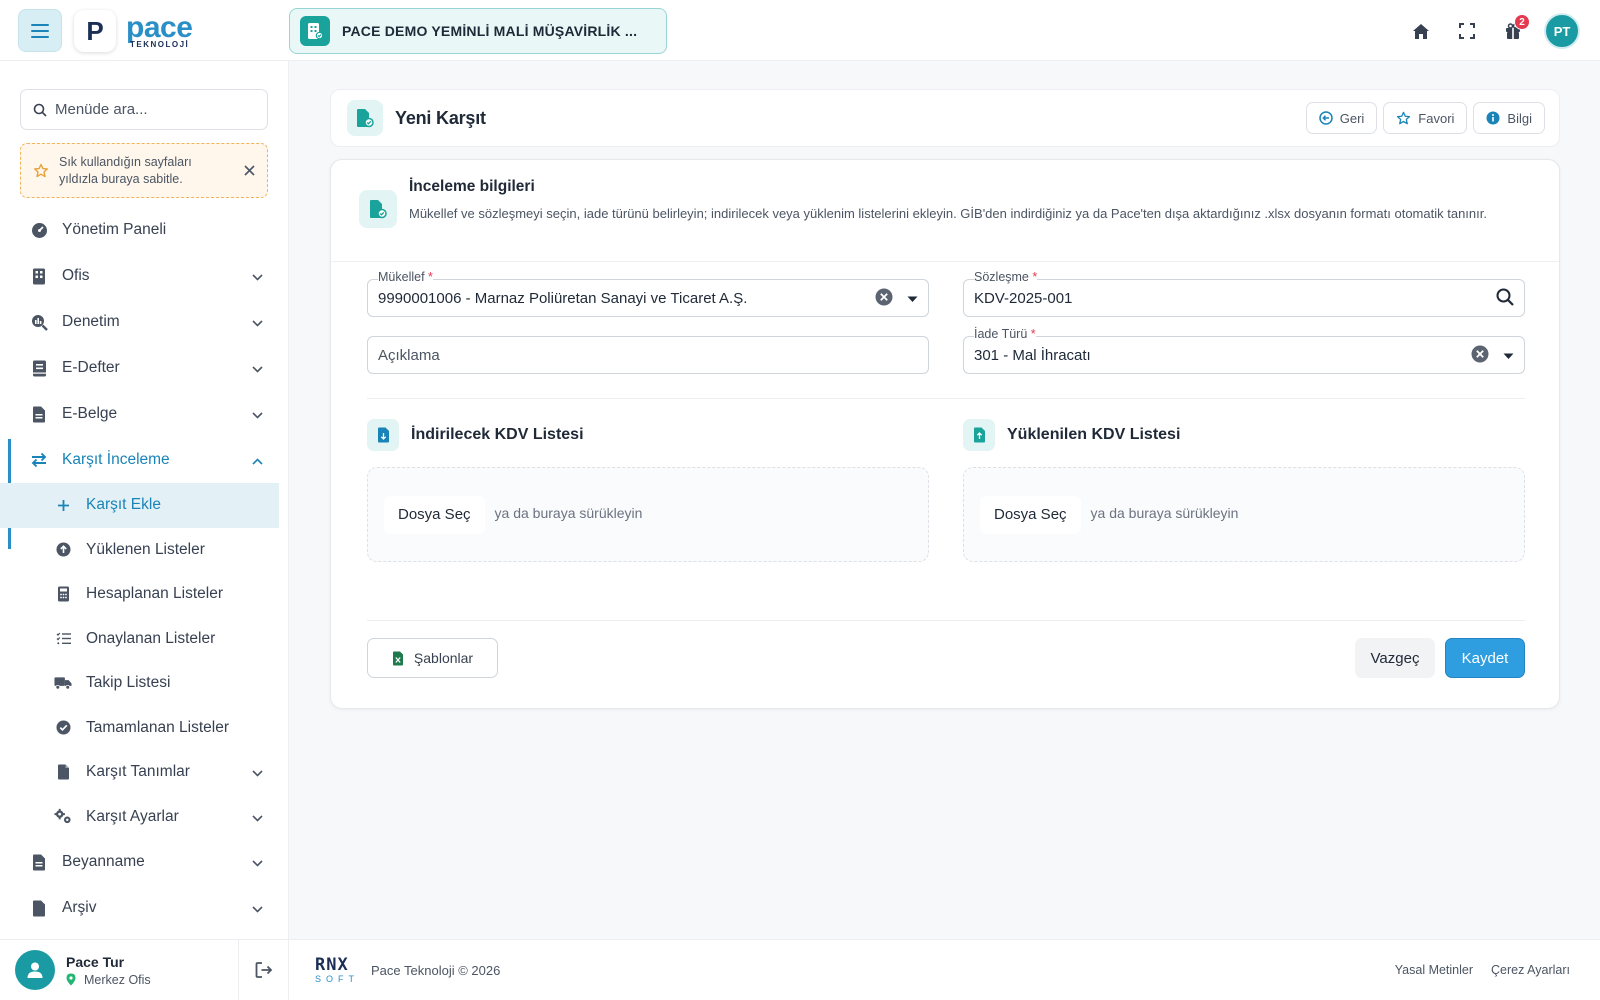  Describe the element at coordinates (117, 979) in the screenshot. I see `user-office: Merkez Ofis` at that location.